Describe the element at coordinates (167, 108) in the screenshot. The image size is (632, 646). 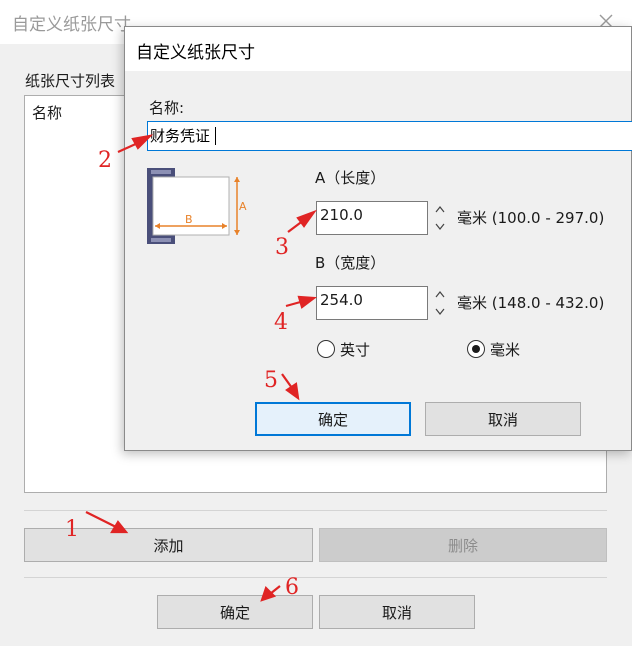
I see `name-label: 名称:` at that location.